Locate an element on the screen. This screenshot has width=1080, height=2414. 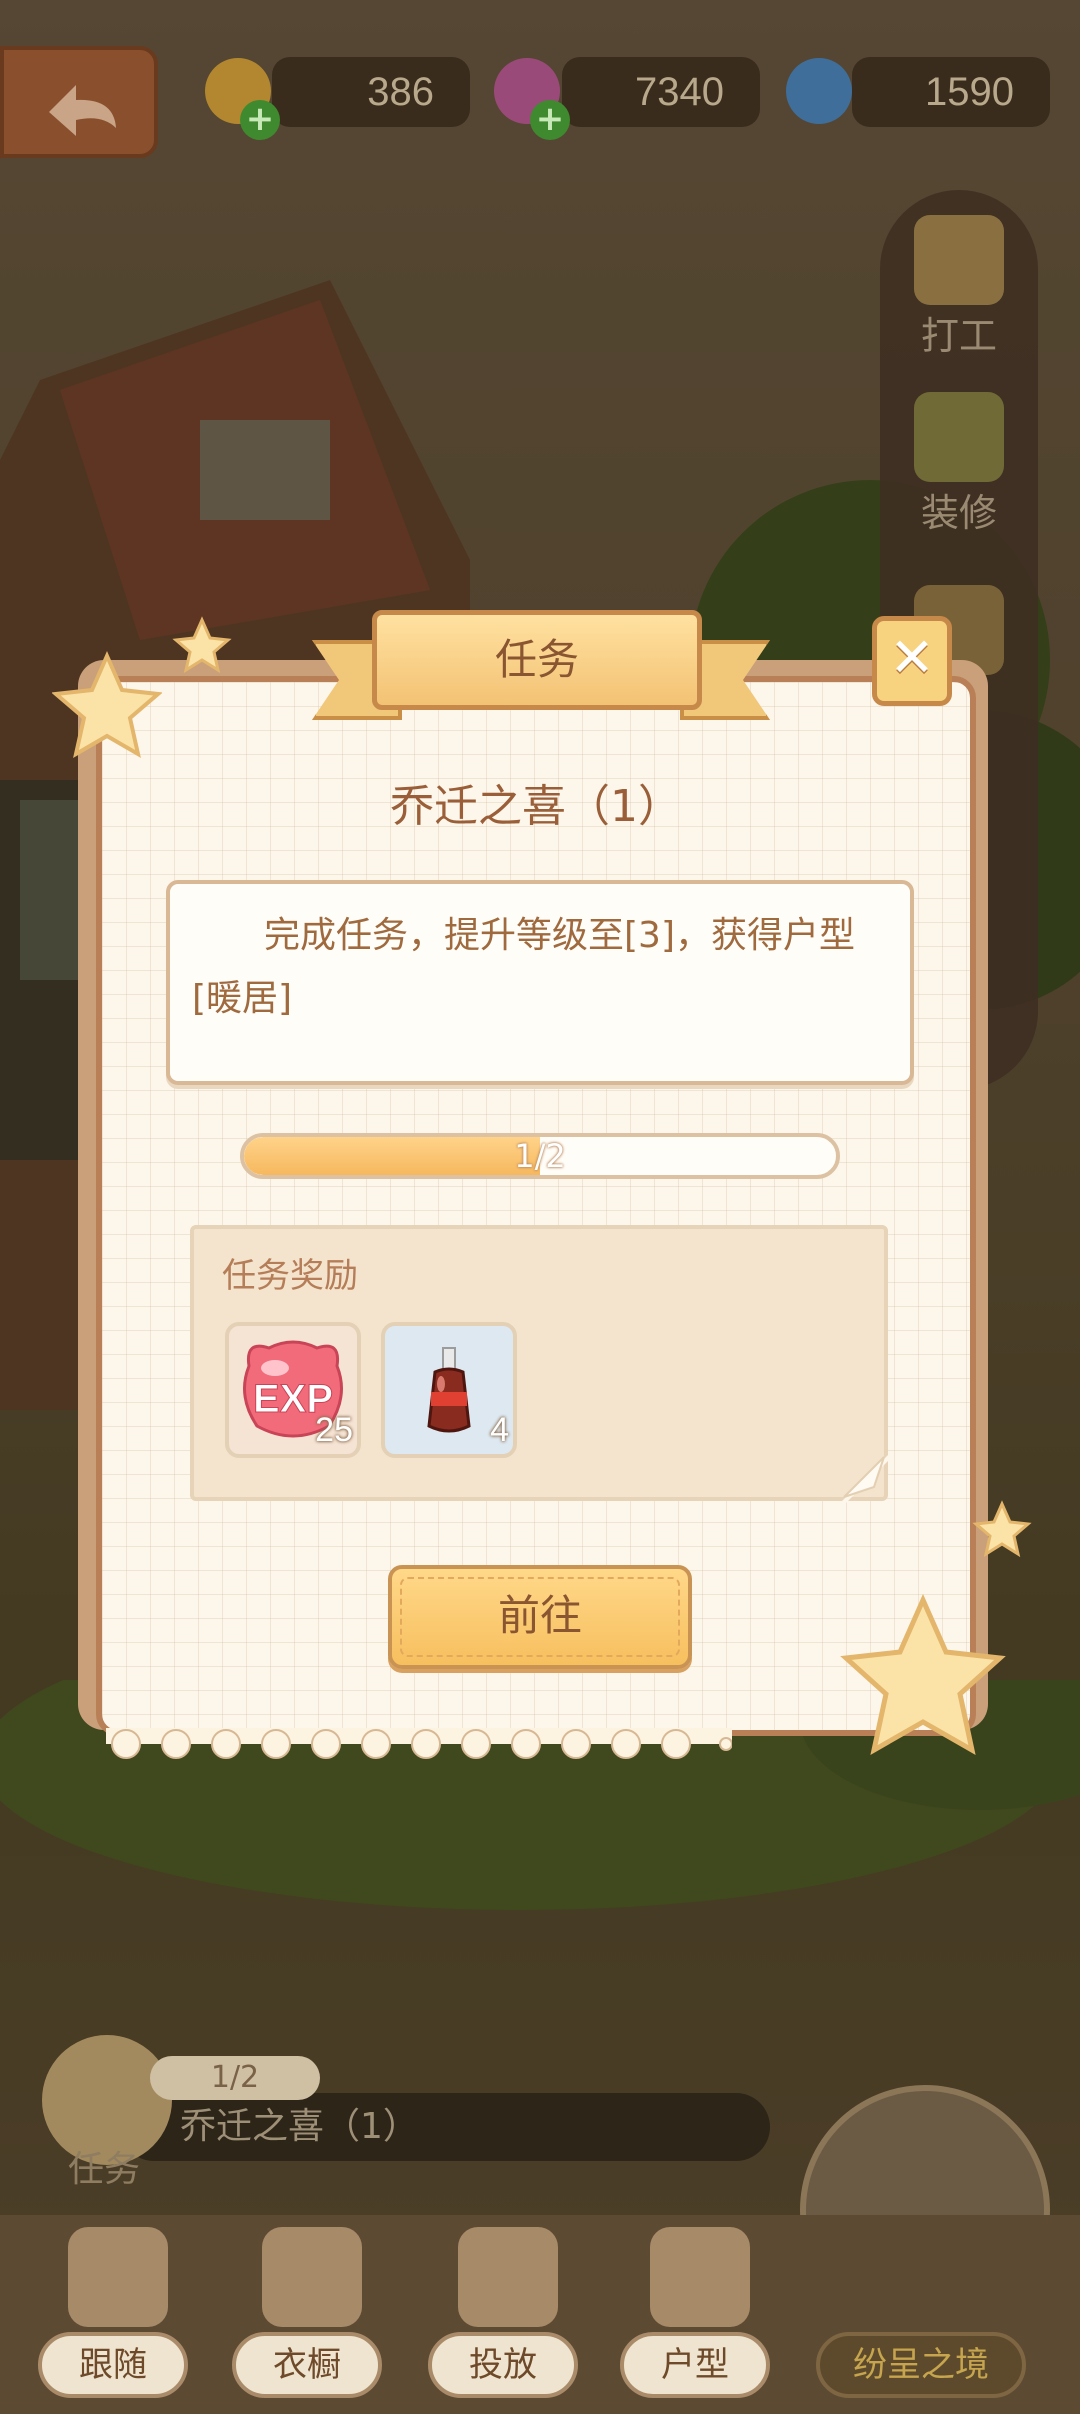
reward-item-exp: EXP 25 is located at coordinates (293, 1390).